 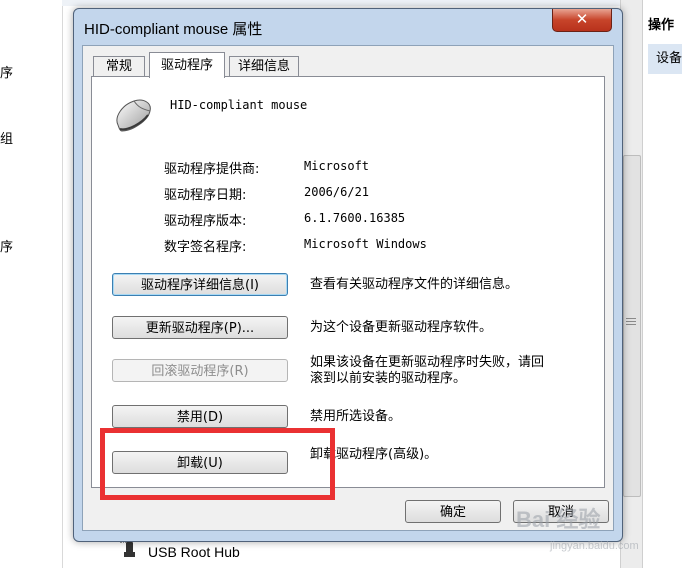 I want to click on watermark-logo-text: Bai 经验, so click(x=558, y=519).